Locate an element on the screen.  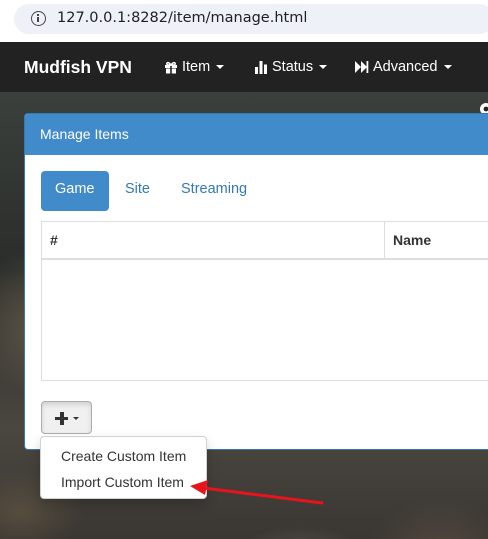
add-item-dropdown-button is located at coordinates (66, 417).